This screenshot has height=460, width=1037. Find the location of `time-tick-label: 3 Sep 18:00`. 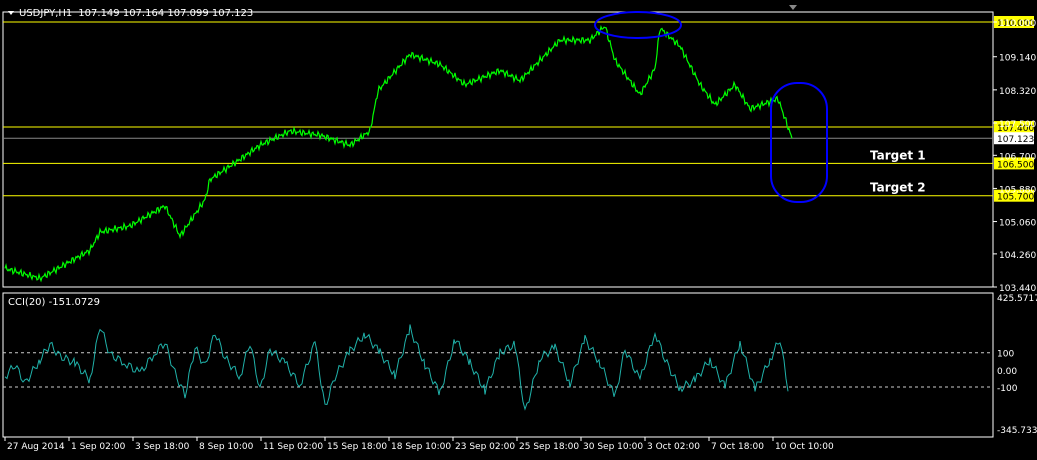

time-tick-label: 3 Sep 18:00 is located at coordinates (162, 447).